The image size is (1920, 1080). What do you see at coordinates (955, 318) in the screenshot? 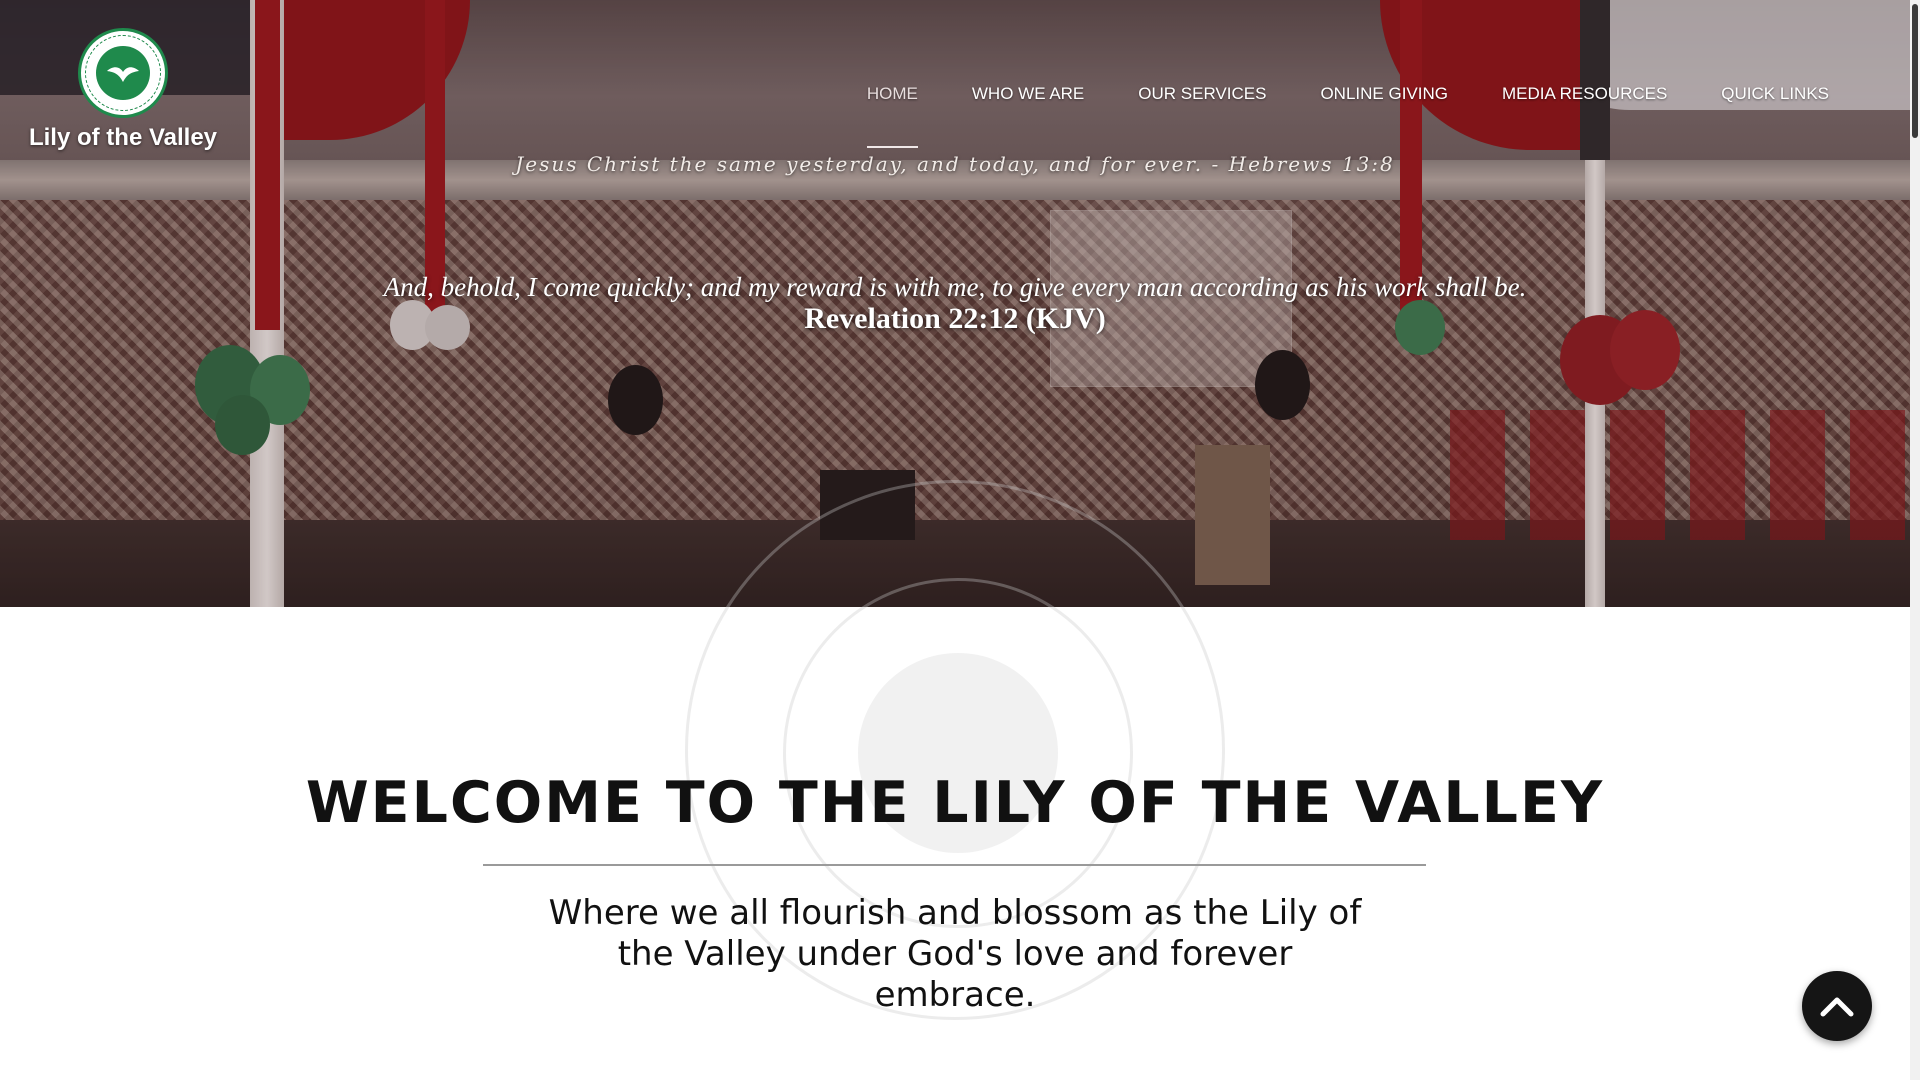
I see `hero-quote-reference: Revelation 22:12 (KJV)` at bounding box center [955, 318].